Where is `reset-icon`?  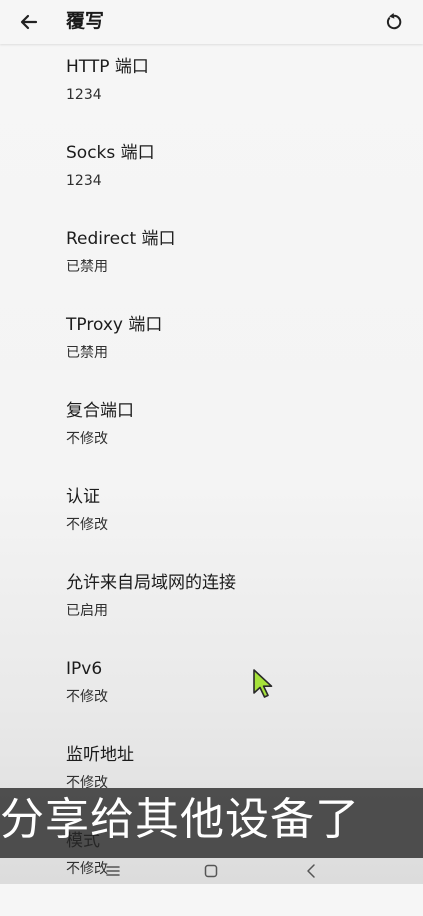
reset-icon is located at coordinates (394, 21).